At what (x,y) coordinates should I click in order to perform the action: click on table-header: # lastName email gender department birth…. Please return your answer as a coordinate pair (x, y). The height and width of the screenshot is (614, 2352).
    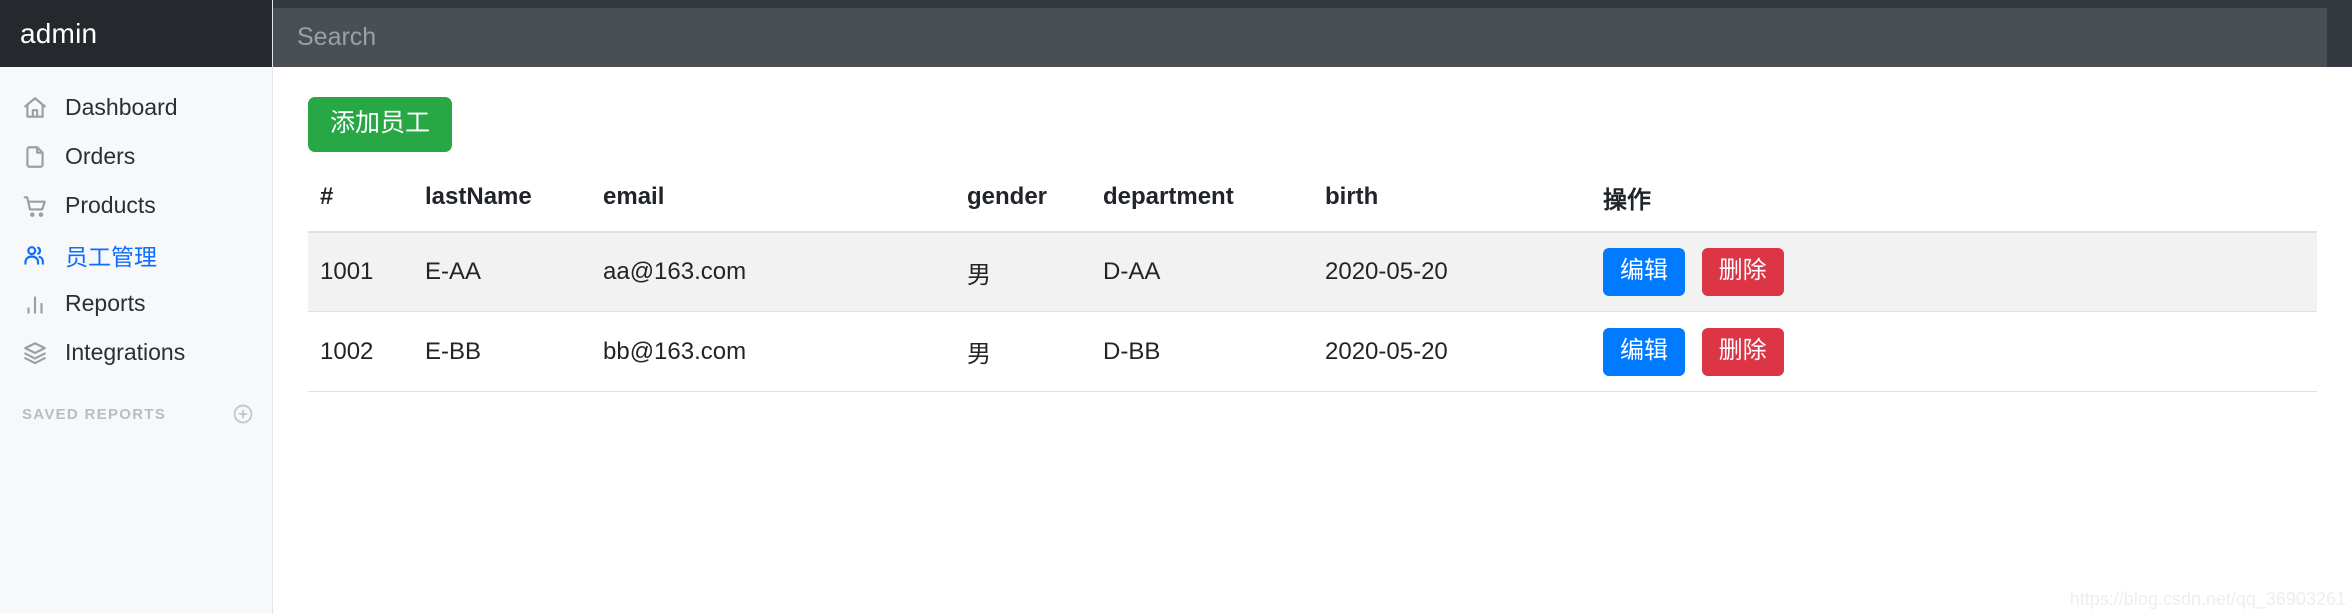
    Looking at the image, I should click on (1312, 203).